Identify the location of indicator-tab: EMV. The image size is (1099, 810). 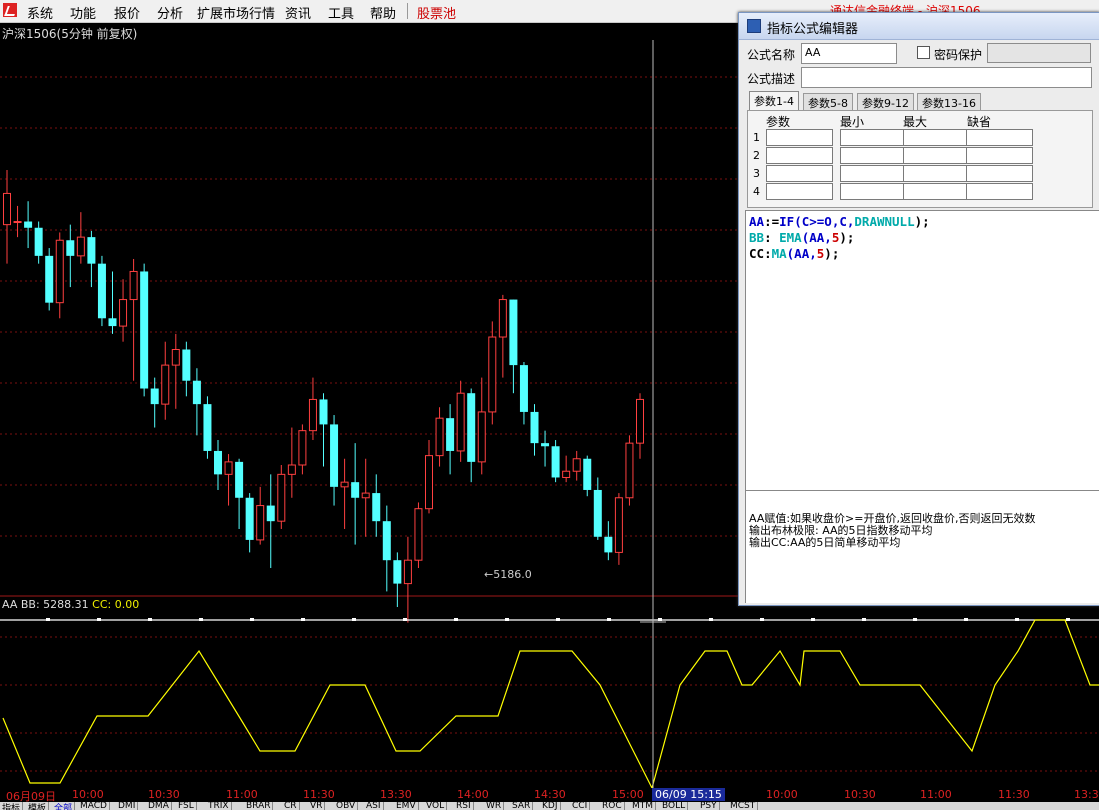
(407, 806).